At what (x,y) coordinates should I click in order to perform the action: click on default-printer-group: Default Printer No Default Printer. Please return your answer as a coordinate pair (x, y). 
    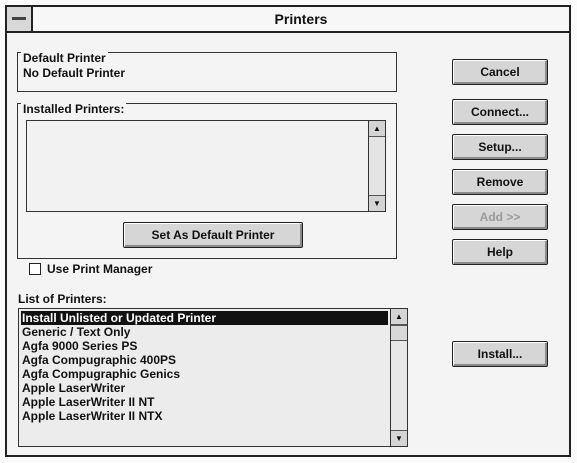
    Looking at the image, I should click on (207, 71).